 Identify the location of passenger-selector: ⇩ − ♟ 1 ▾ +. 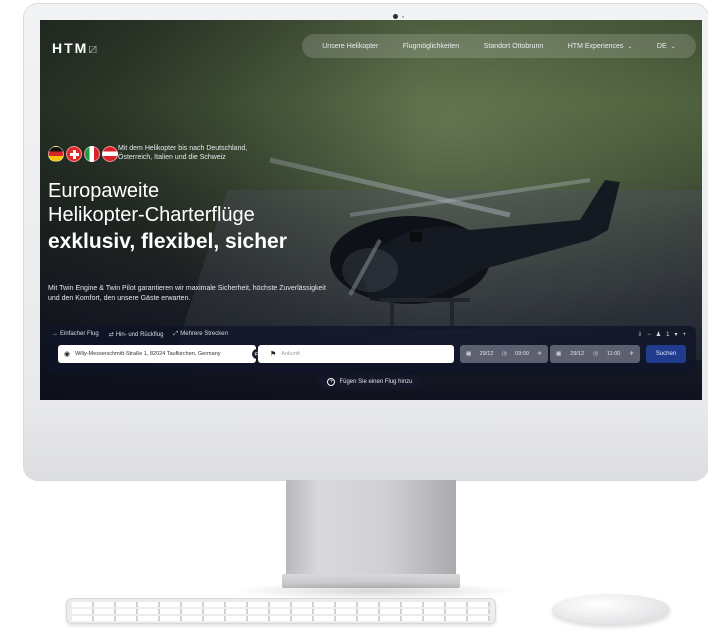
(661, 335).